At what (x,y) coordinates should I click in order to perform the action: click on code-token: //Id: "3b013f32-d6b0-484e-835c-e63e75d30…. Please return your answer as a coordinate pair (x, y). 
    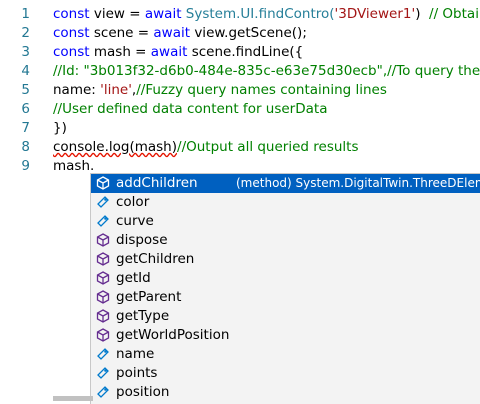
    Looking at the image, I should click on (266, 71).